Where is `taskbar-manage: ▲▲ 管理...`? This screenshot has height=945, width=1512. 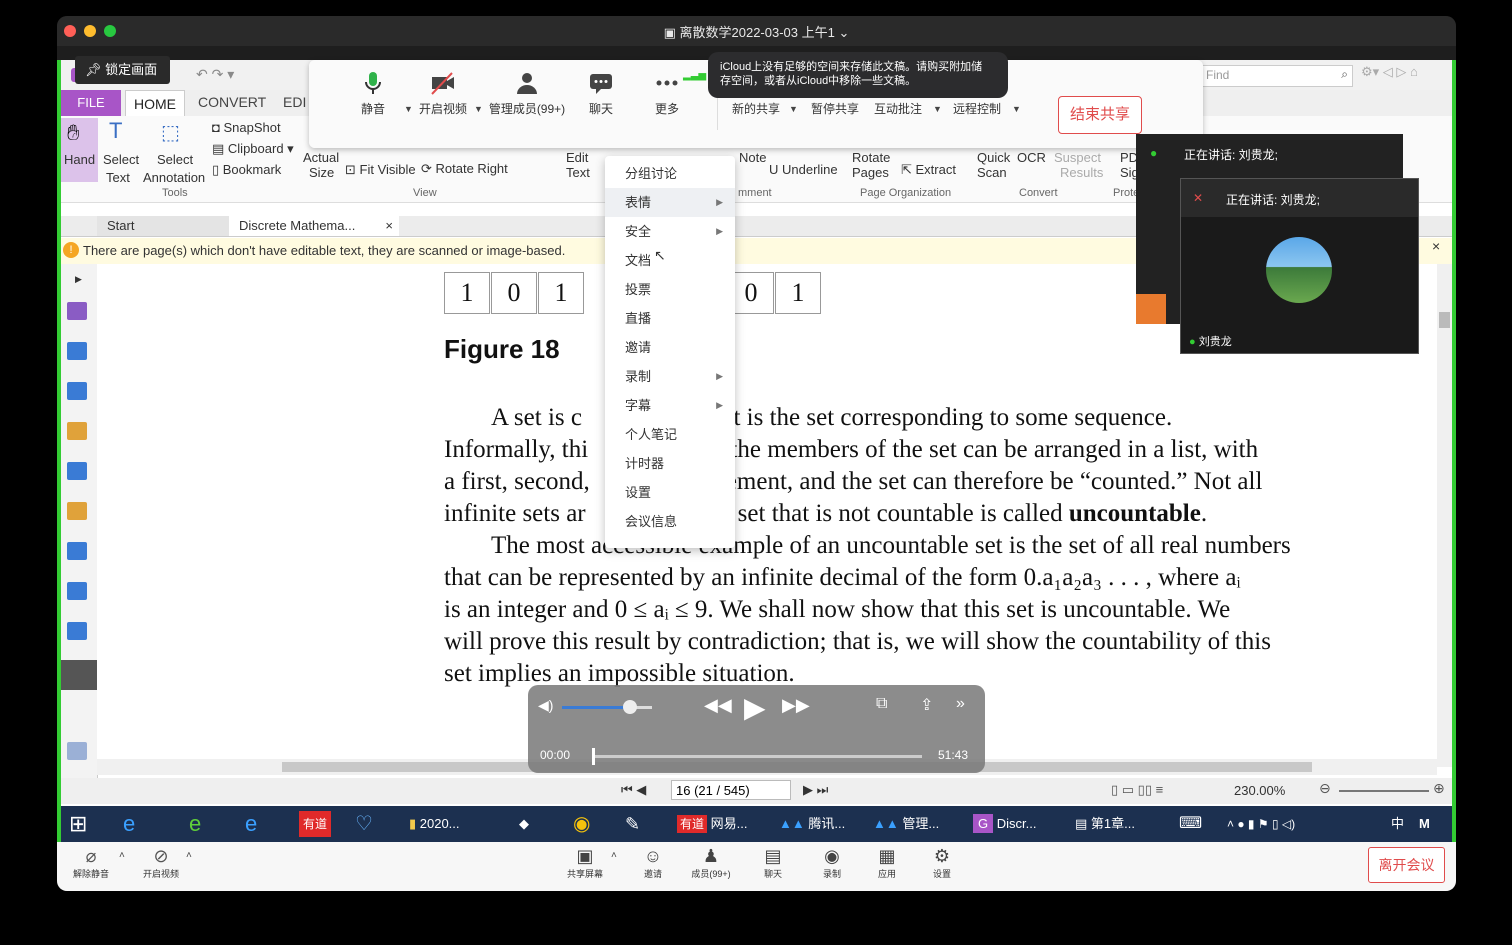 taskbar-manage: ▲▲ 管理... is located at coordinates (916, 824).